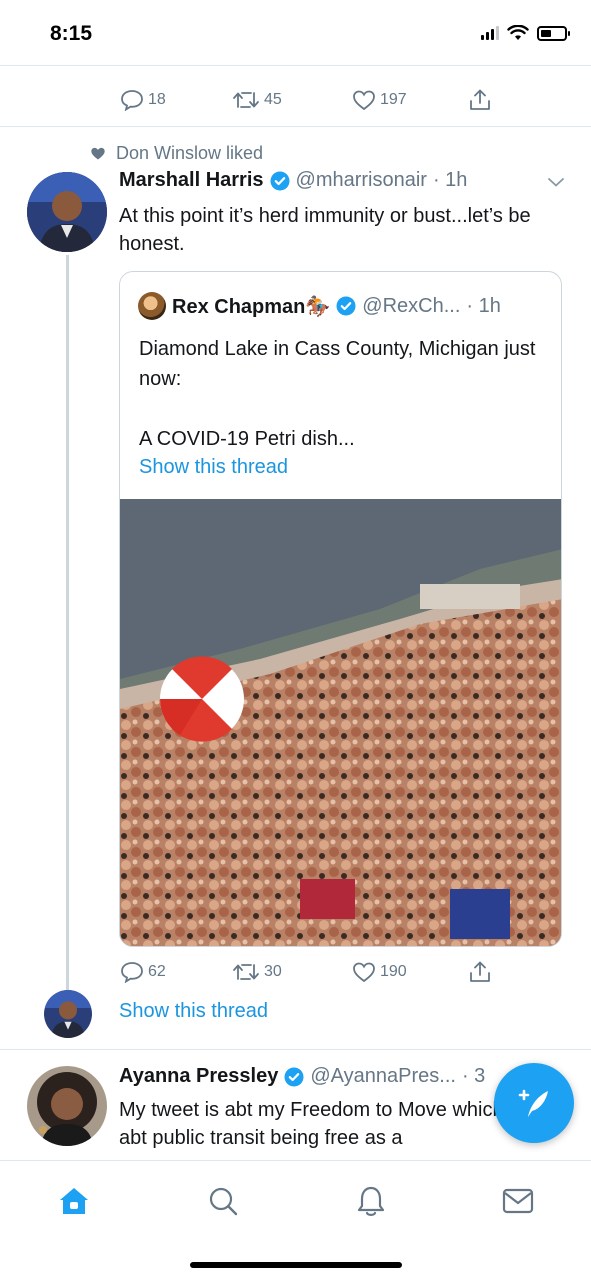 This screenshot has height=1280, width=591. I want to click on heart-filled-icon, so click(98, 153).